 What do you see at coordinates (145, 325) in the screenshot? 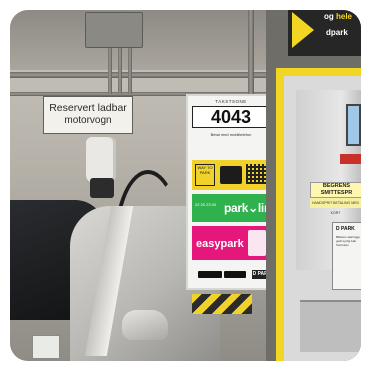
I see `car-side-mirror` at bounding box center [145, 325].